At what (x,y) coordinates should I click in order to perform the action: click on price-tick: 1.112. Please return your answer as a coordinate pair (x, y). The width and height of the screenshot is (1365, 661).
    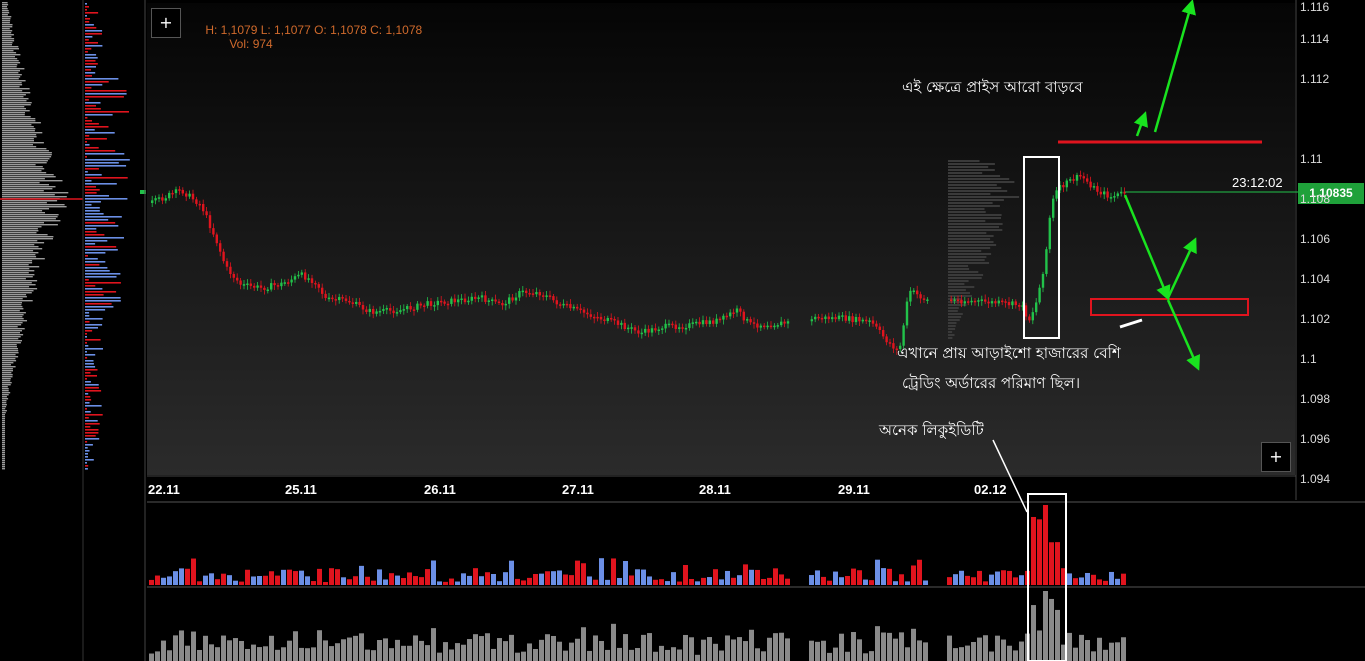
    Looking at the image, I should click on (1315, 79).